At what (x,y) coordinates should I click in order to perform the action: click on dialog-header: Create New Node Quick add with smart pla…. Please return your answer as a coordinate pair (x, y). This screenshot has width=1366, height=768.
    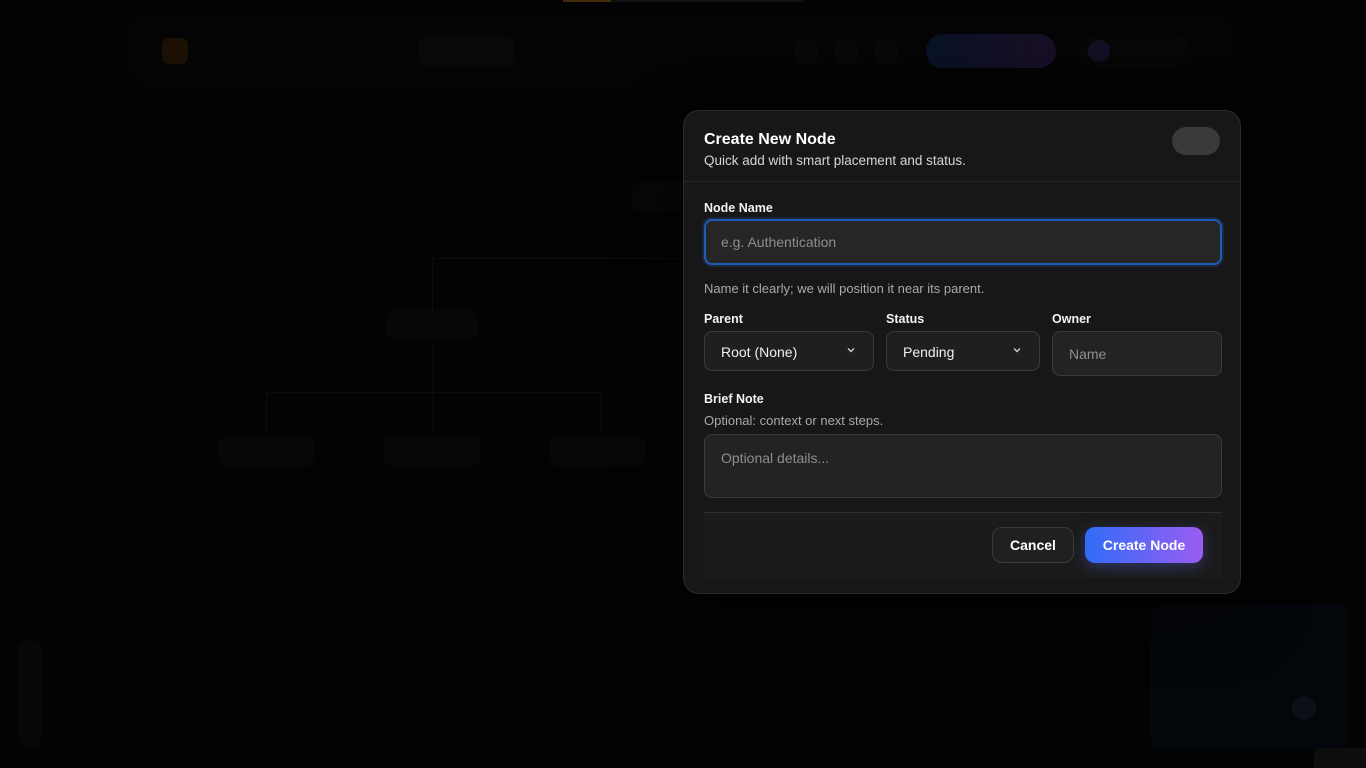
    Looking at the image, I should click on (962, 146).